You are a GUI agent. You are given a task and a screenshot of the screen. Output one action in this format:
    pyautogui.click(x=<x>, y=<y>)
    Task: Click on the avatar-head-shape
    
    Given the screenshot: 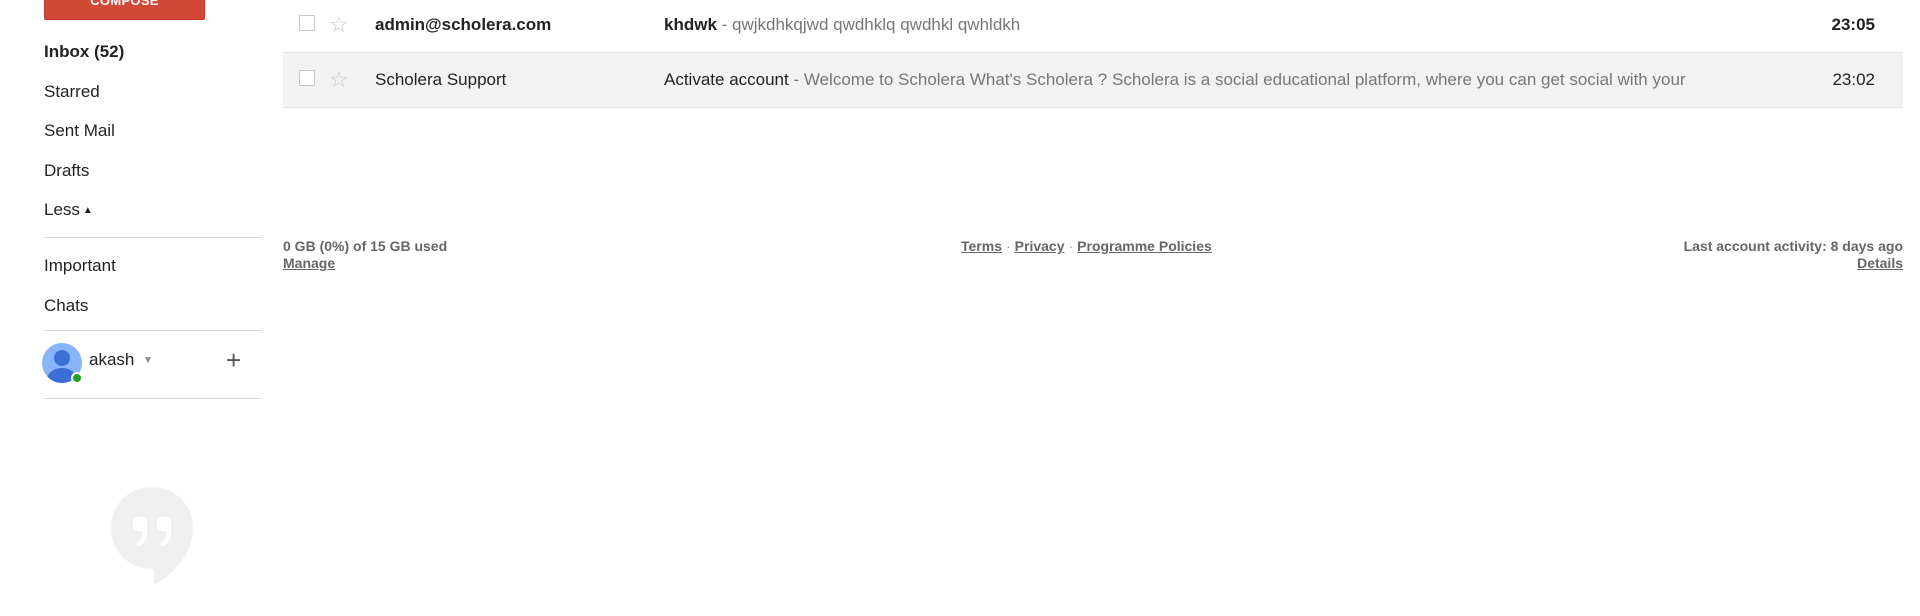 What is the action you would take?
    pyautogui.click(x=62, y=358)
    